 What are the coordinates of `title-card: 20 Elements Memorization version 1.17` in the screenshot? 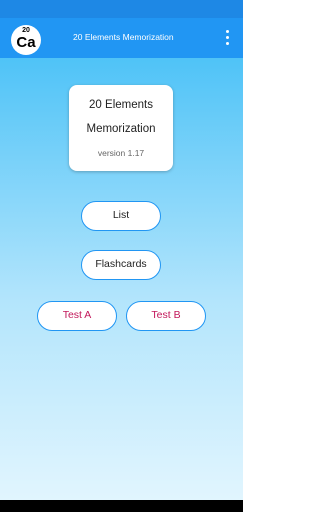 It's located at (121, 128).